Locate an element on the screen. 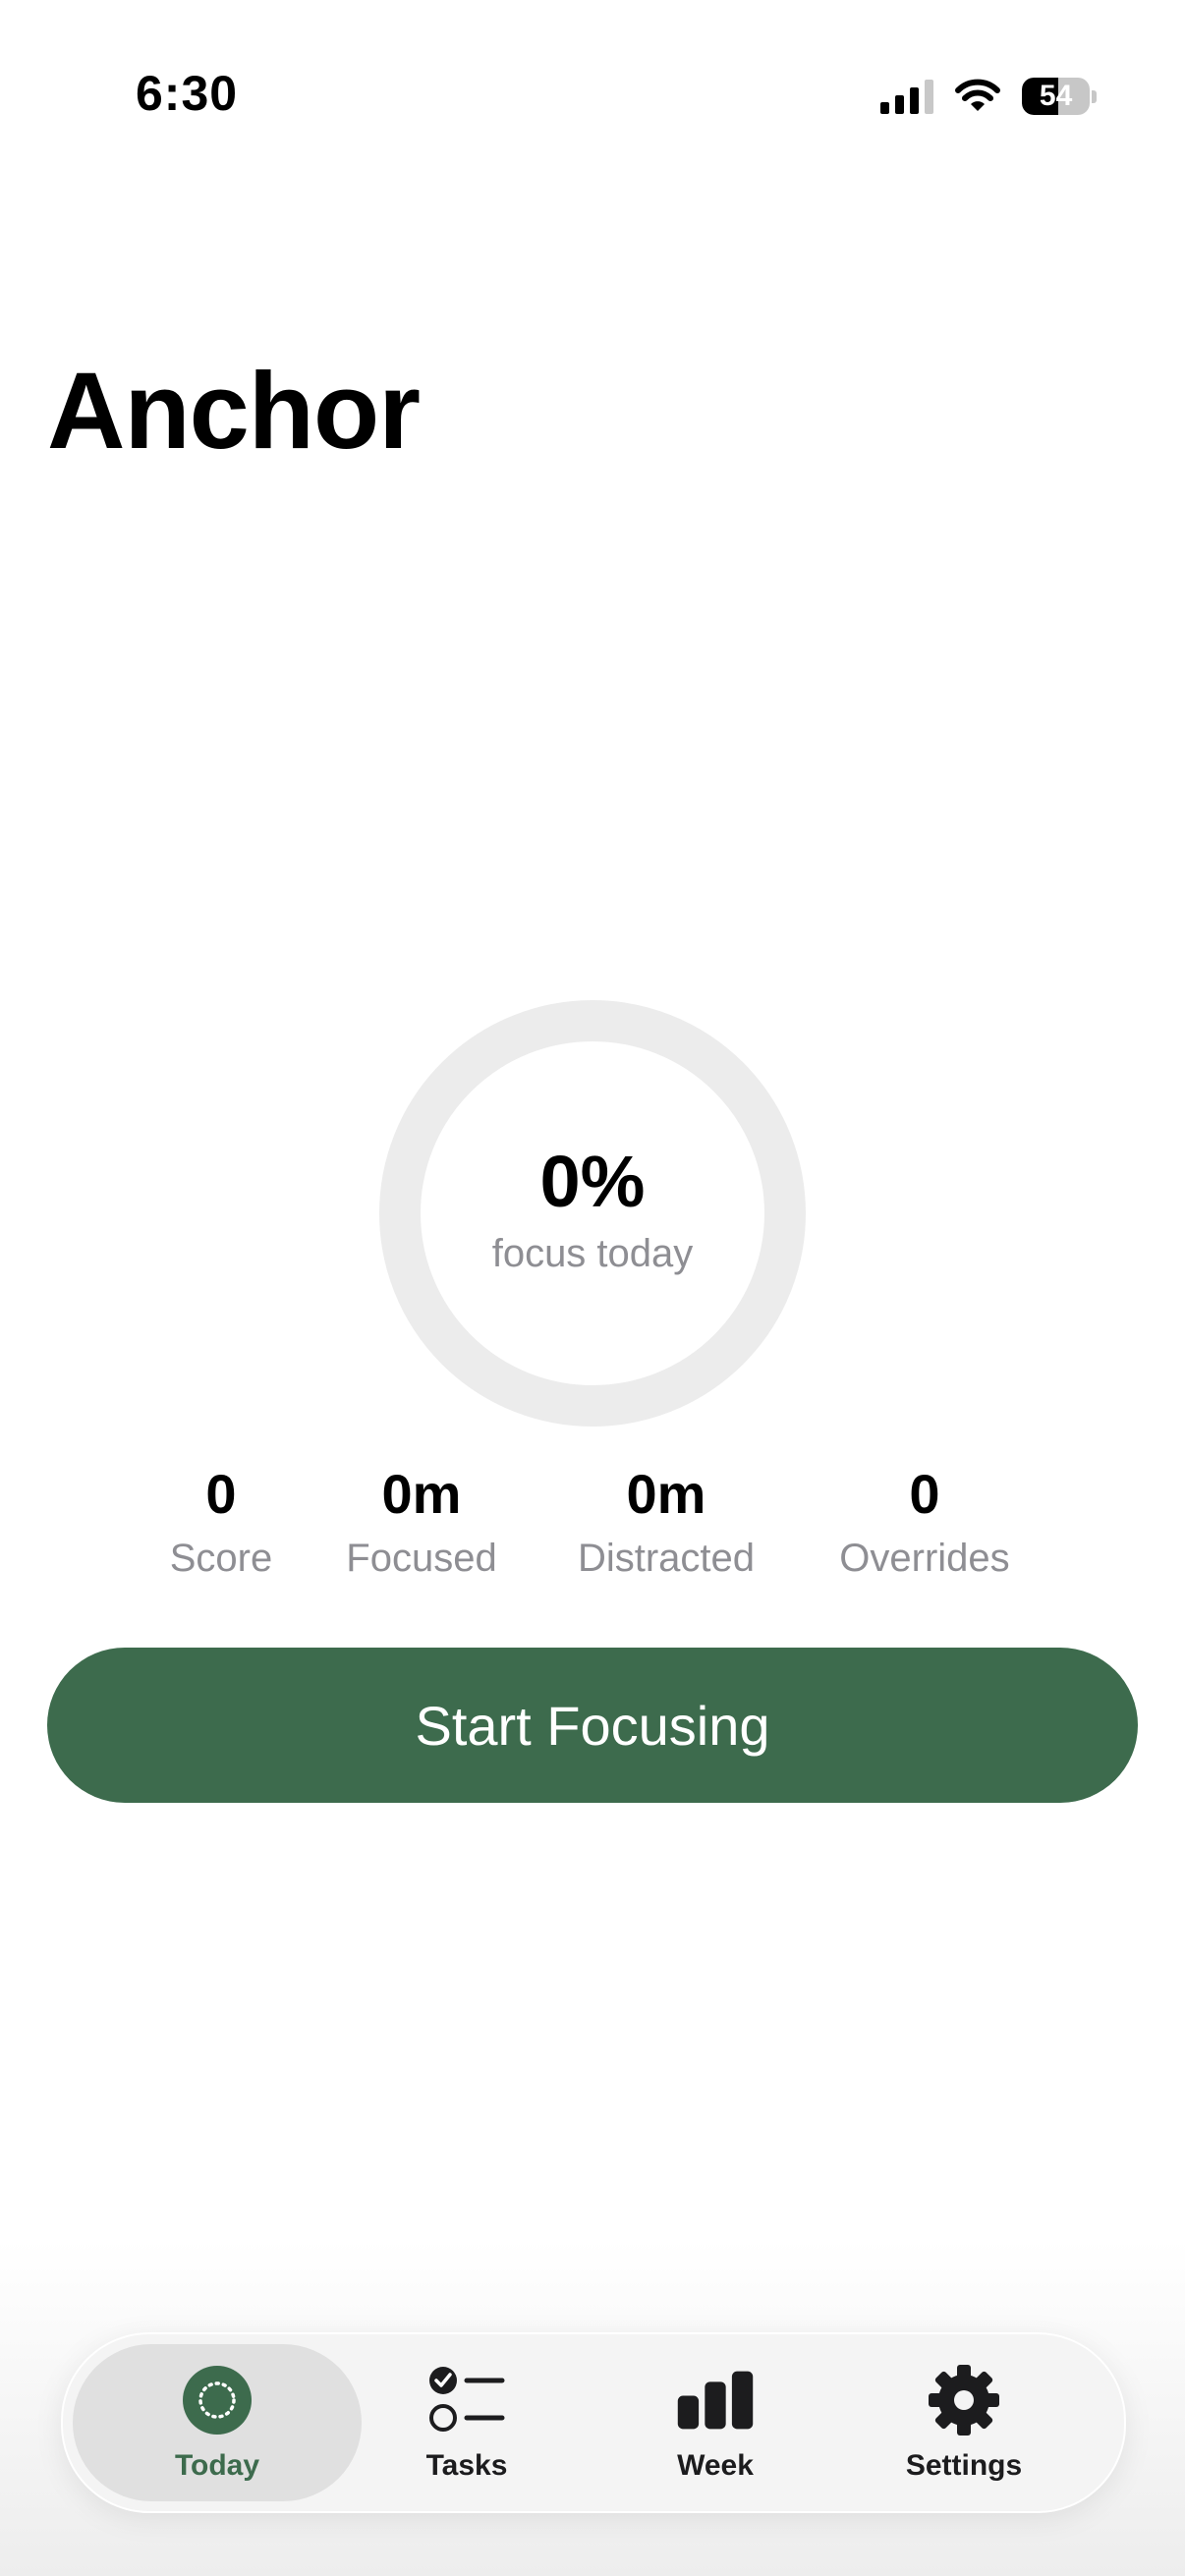 The width and height of the screenshot is (1185, 2576). focus-percent: 0% is located at coordinates (592, 1181).